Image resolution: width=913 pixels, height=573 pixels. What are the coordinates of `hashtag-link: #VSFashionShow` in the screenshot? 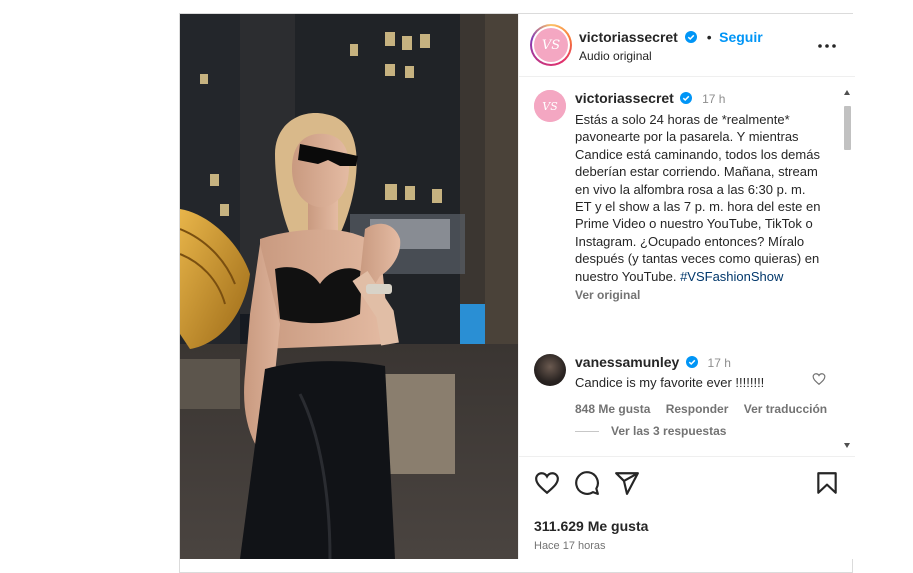 It's located at (731, 276).